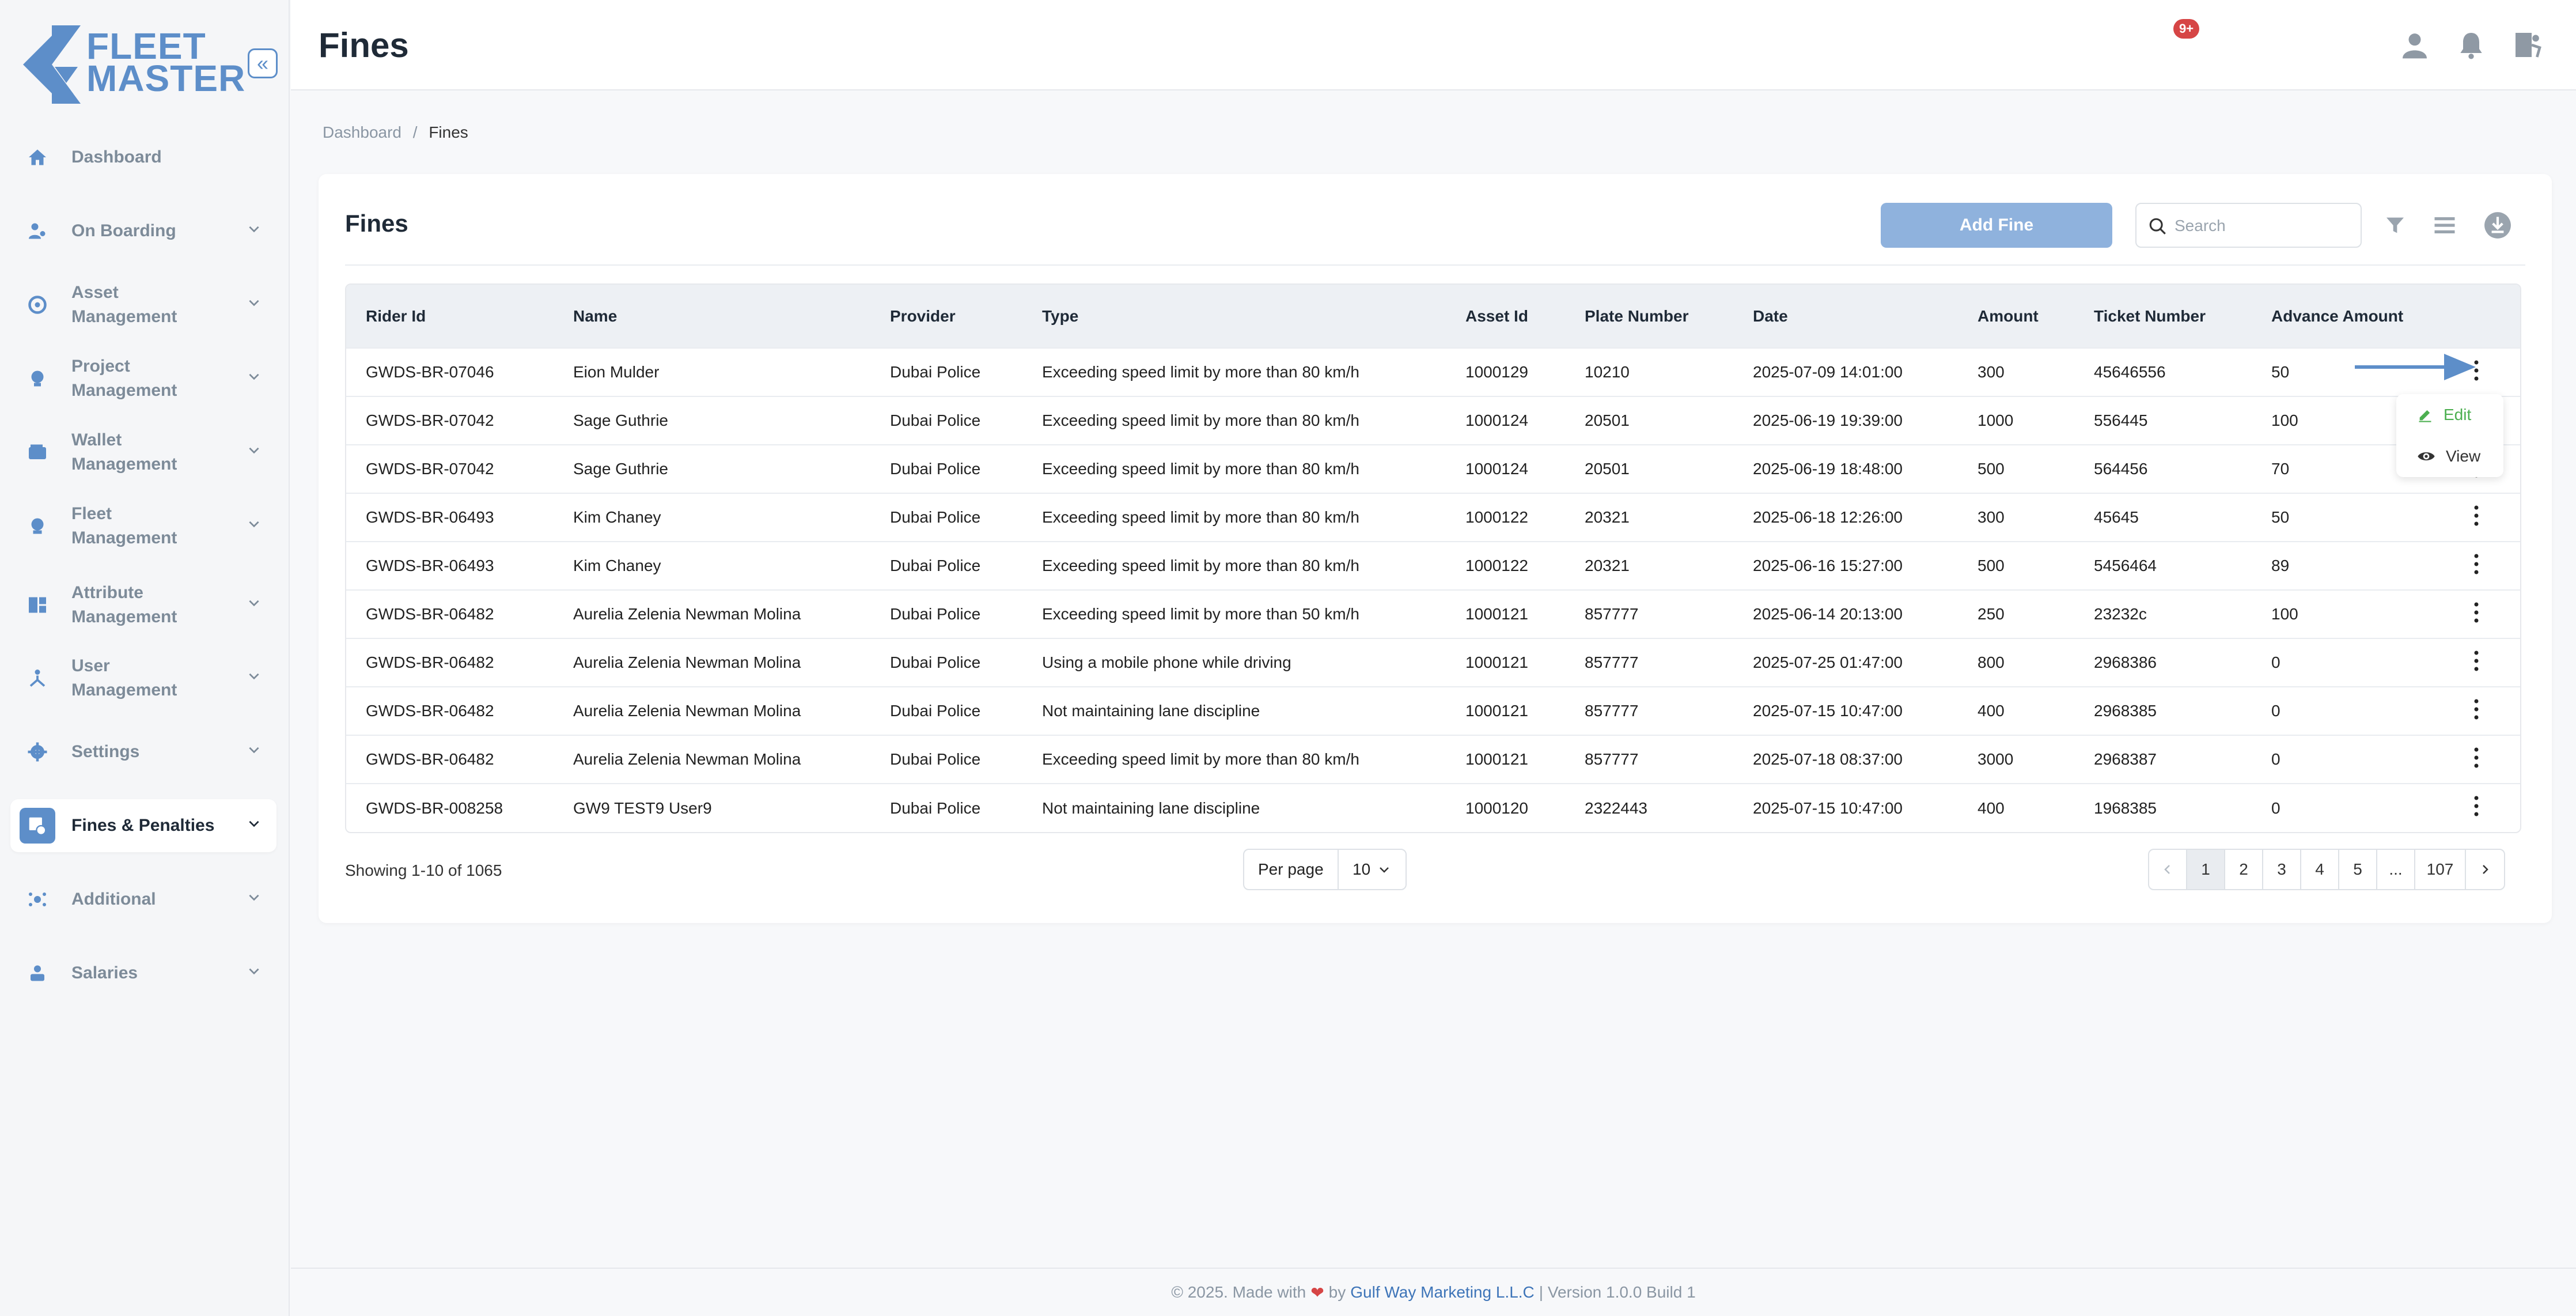 Image resolution: width=2576 pixels, height=1316 pixels. What do you see at coordinates (2444, 415) in the screenshot?
I see `edit-menu-item: Edit` at bounding box center [2444, 415].